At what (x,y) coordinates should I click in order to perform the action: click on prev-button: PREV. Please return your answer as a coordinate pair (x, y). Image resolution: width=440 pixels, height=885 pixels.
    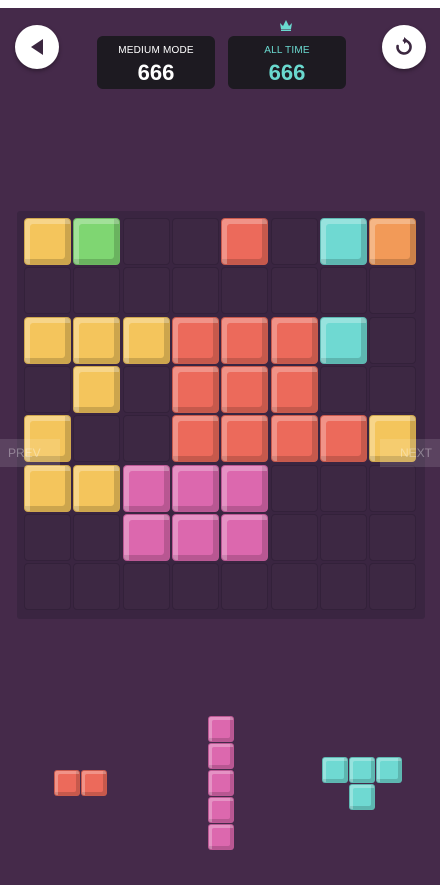
    Looking at the image, I should click on (30, 453).